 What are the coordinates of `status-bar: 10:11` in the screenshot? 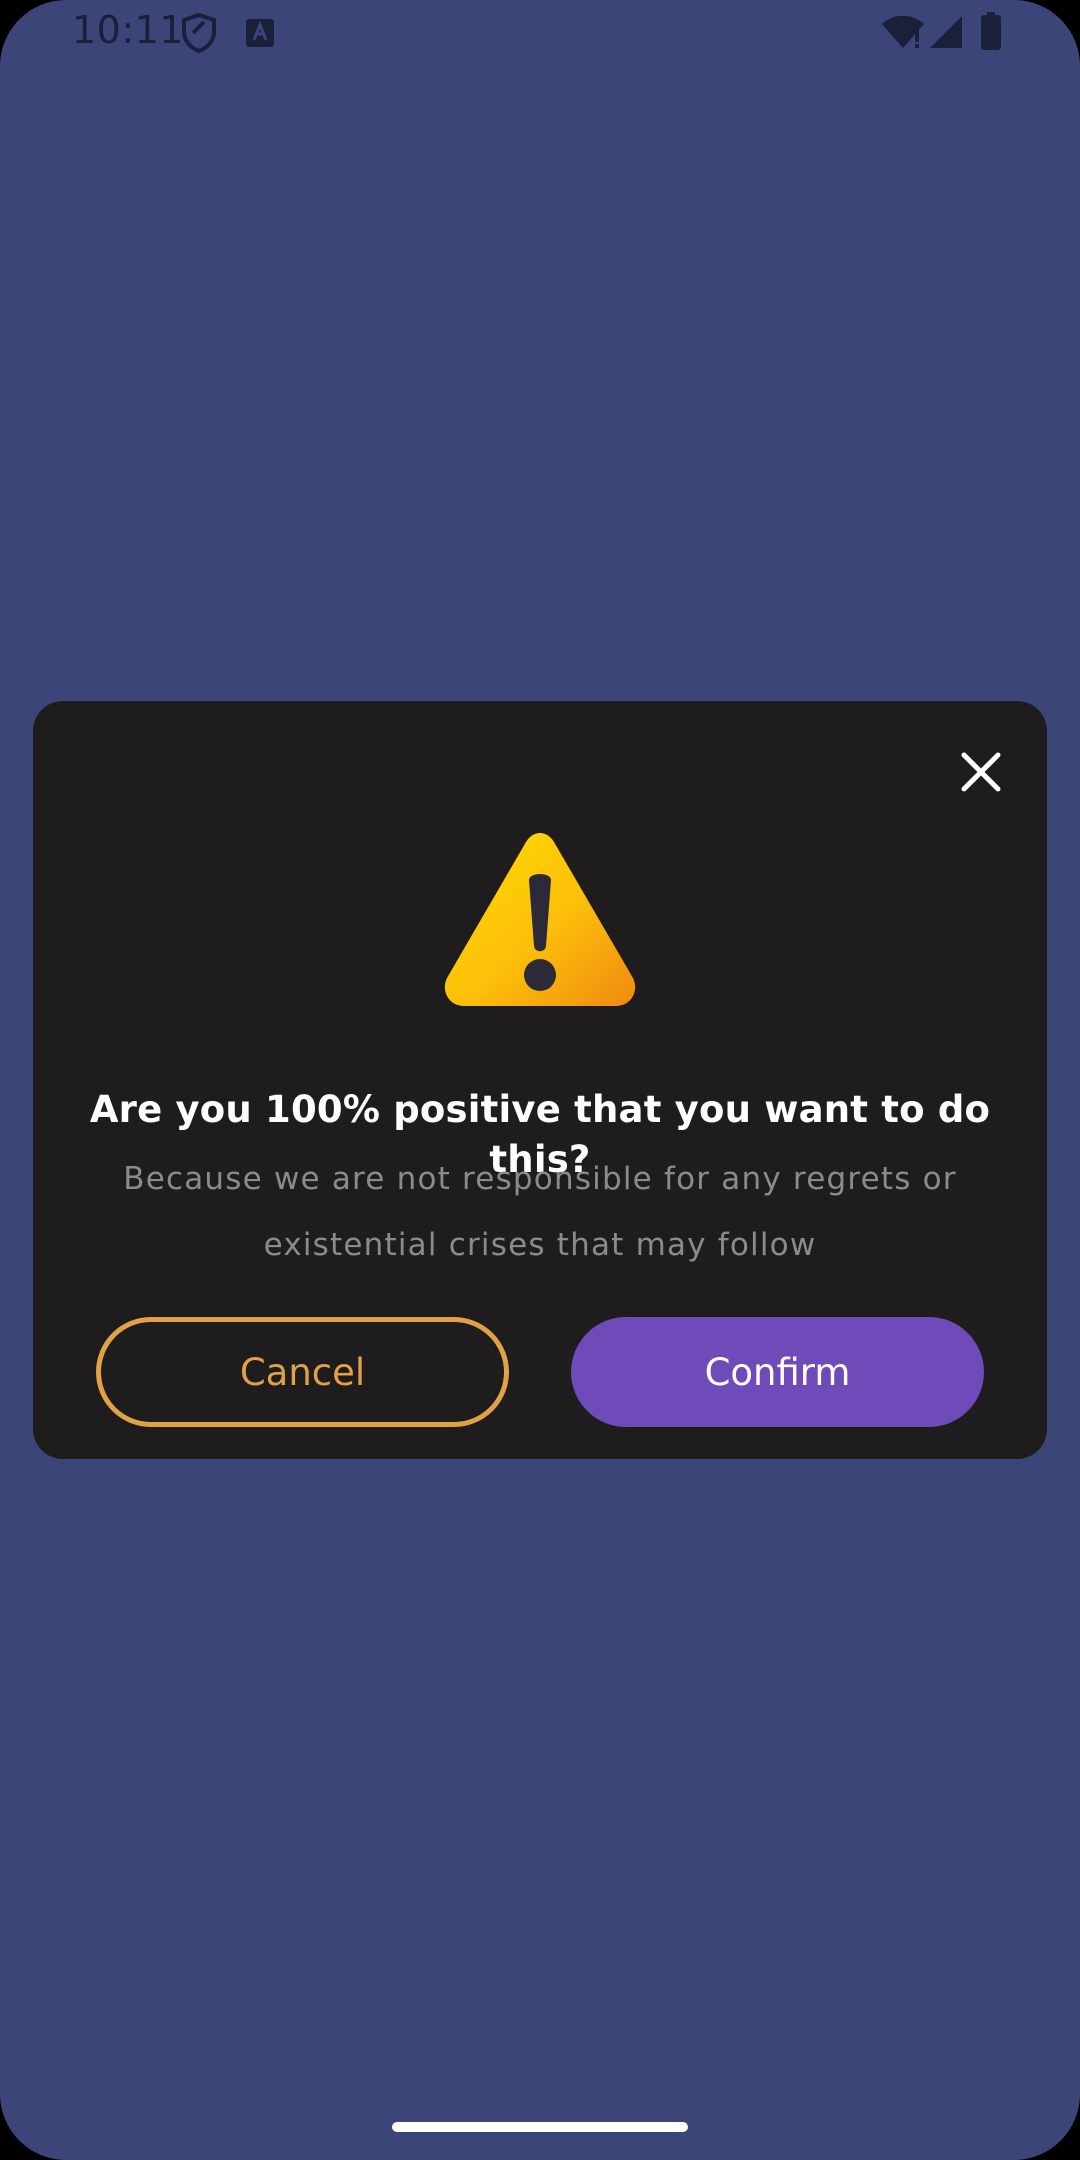 It's located at (540, 33).